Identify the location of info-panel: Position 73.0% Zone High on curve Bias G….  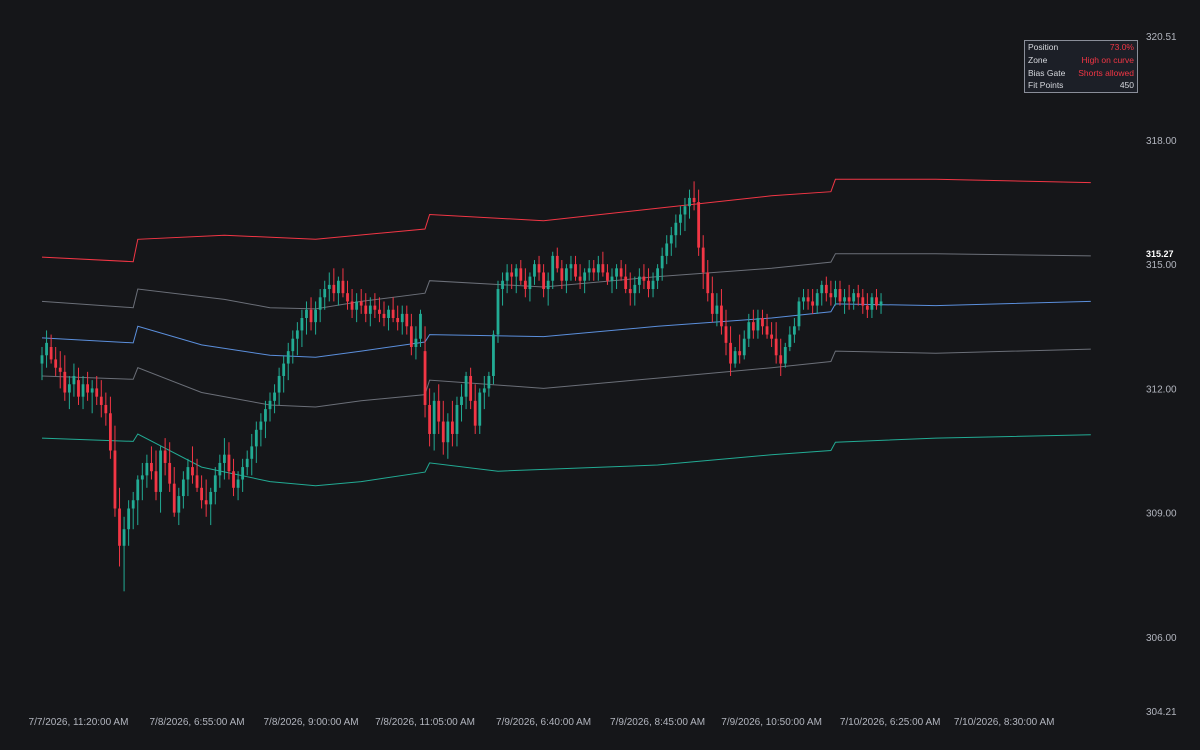
(1081, 66).